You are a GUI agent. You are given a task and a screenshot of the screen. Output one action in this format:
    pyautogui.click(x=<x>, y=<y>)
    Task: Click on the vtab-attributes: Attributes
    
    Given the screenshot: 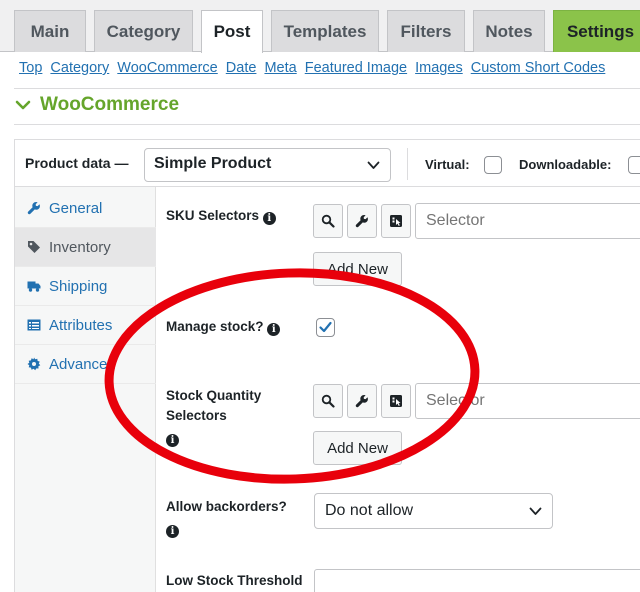 What is the action you would take?
    pyautogui.click(x=85, y=325)
    